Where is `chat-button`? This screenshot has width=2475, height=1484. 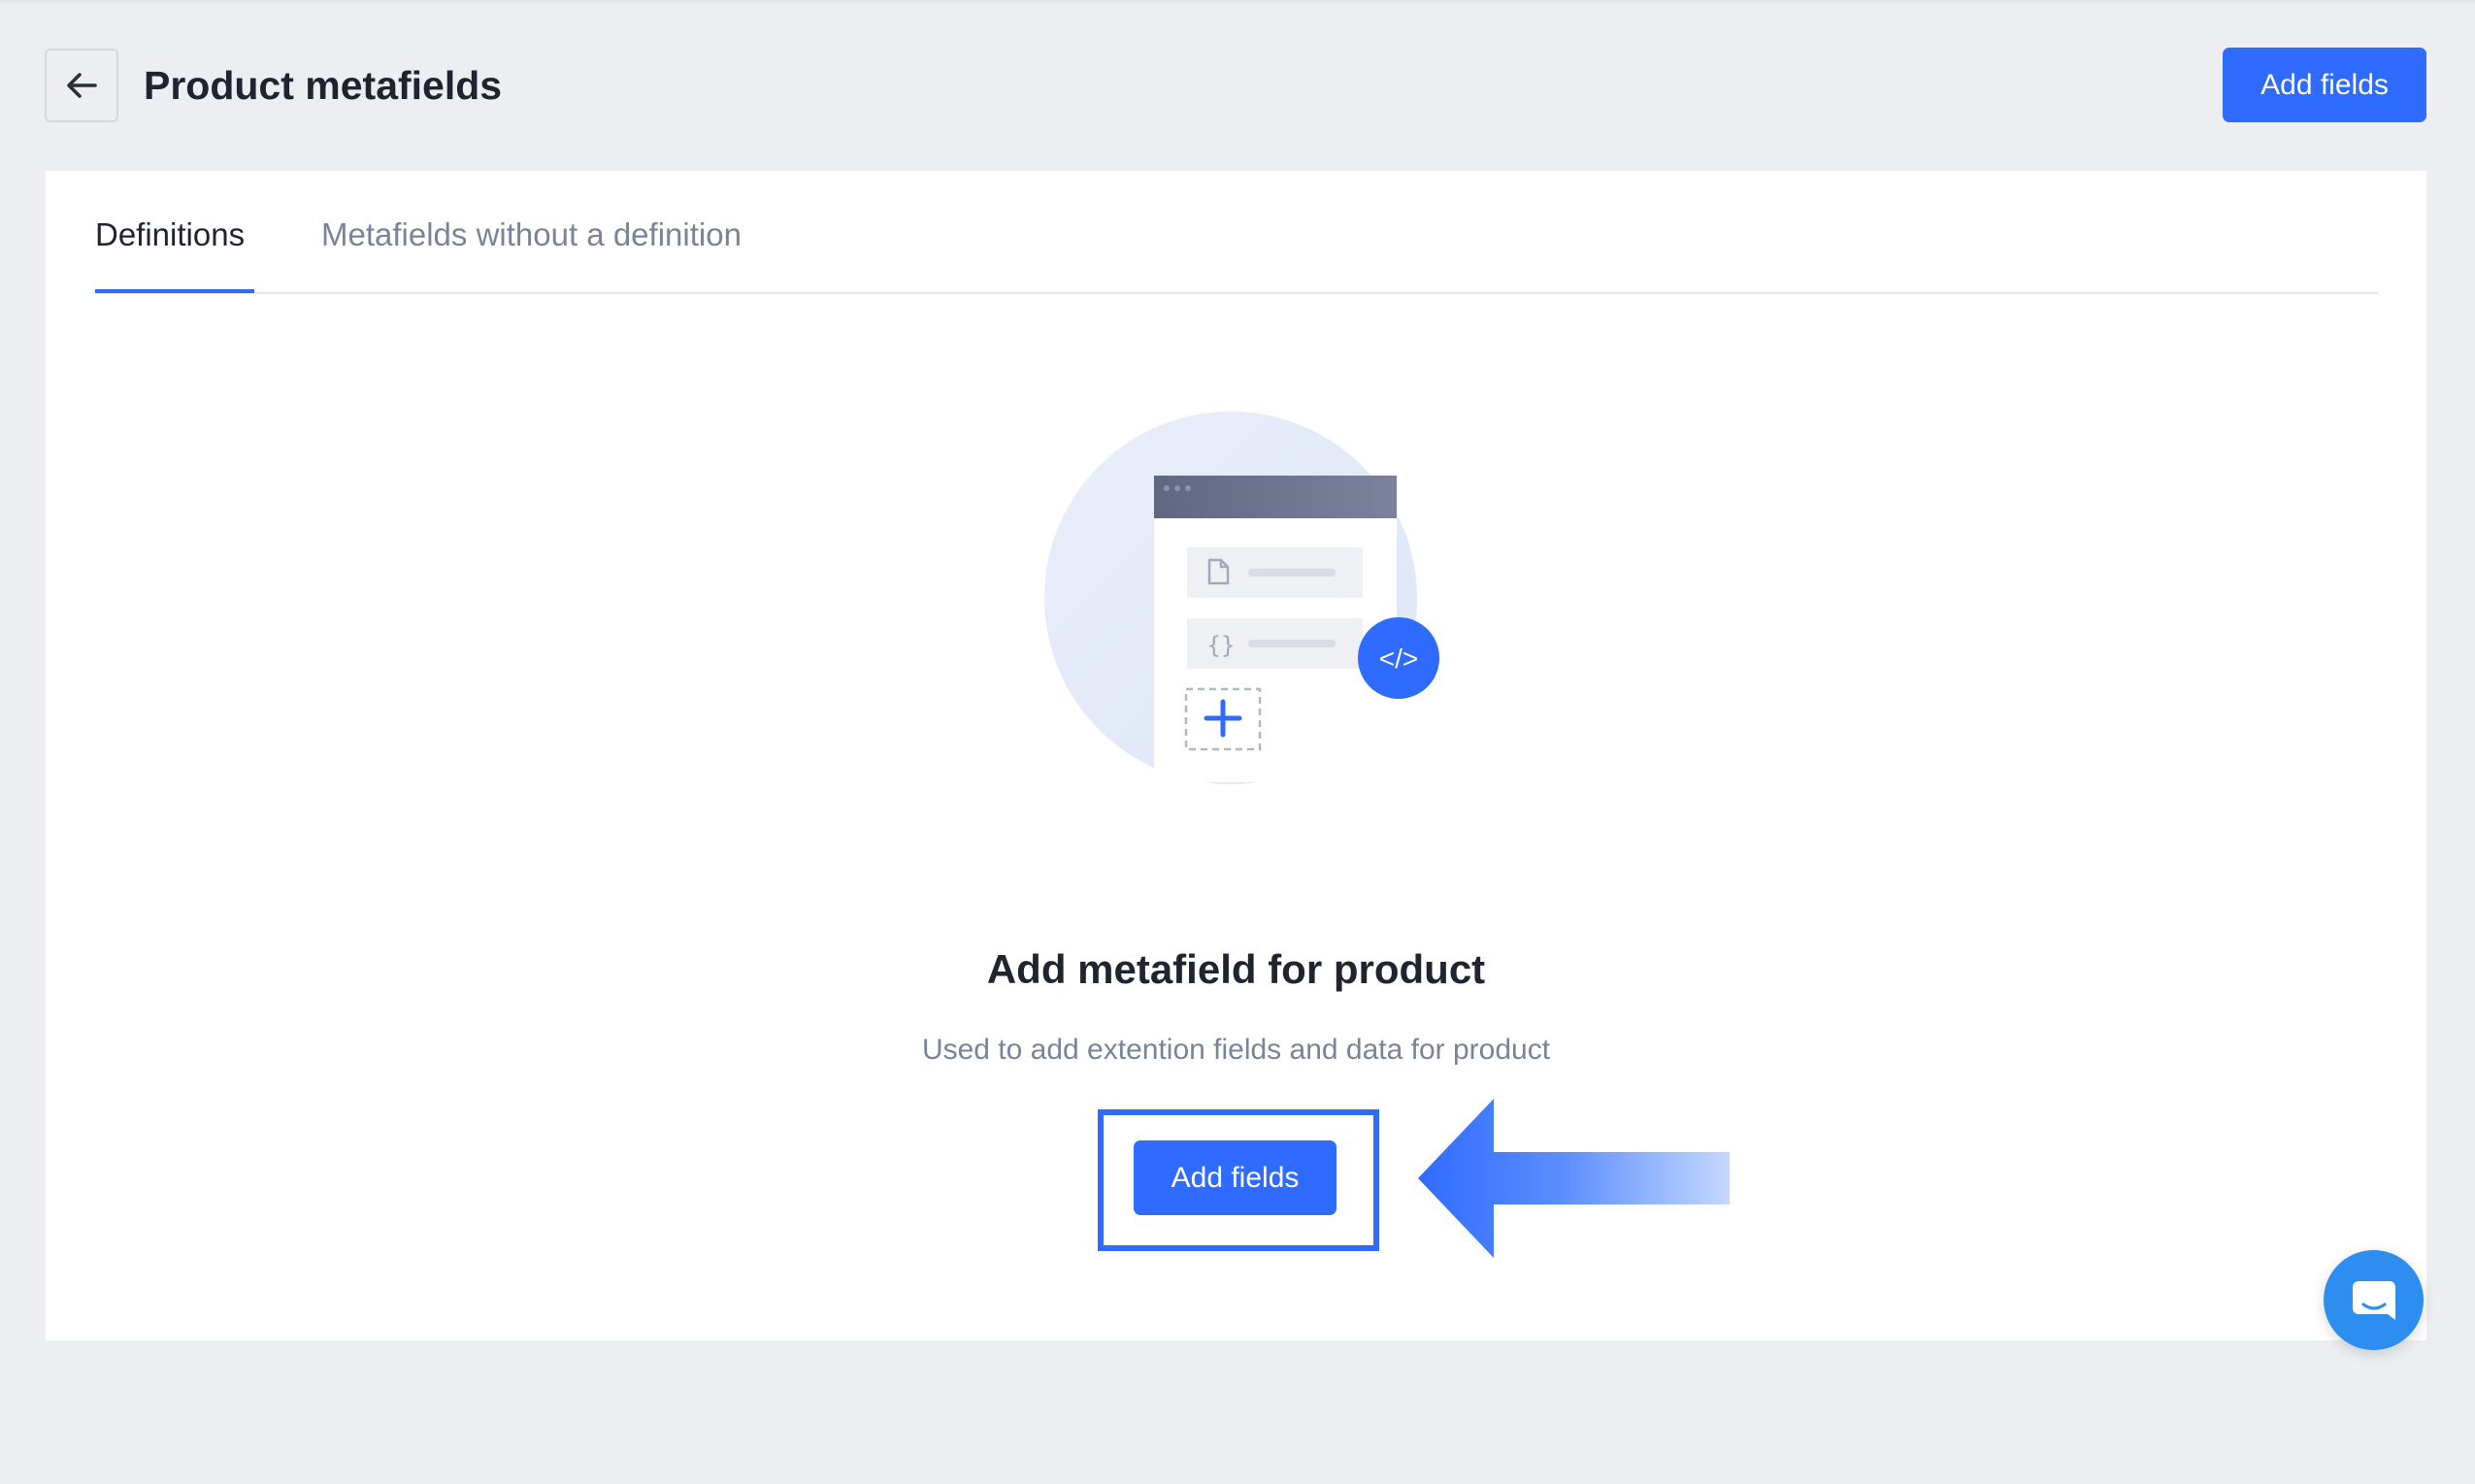
chat-button is located at coordinates (2374, 1300).